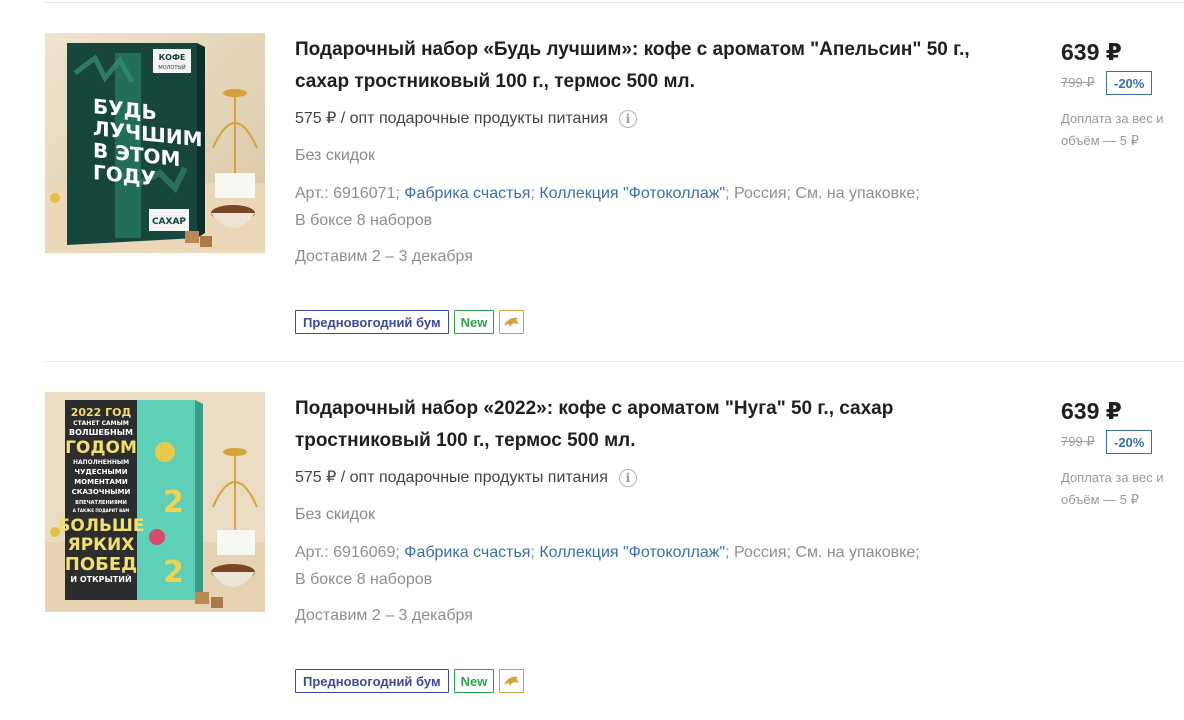  Describe the element at coordinates (101, 462) in the screenshot. I see `image-text-line: НАПОЛНЕННЫМ` at that location.